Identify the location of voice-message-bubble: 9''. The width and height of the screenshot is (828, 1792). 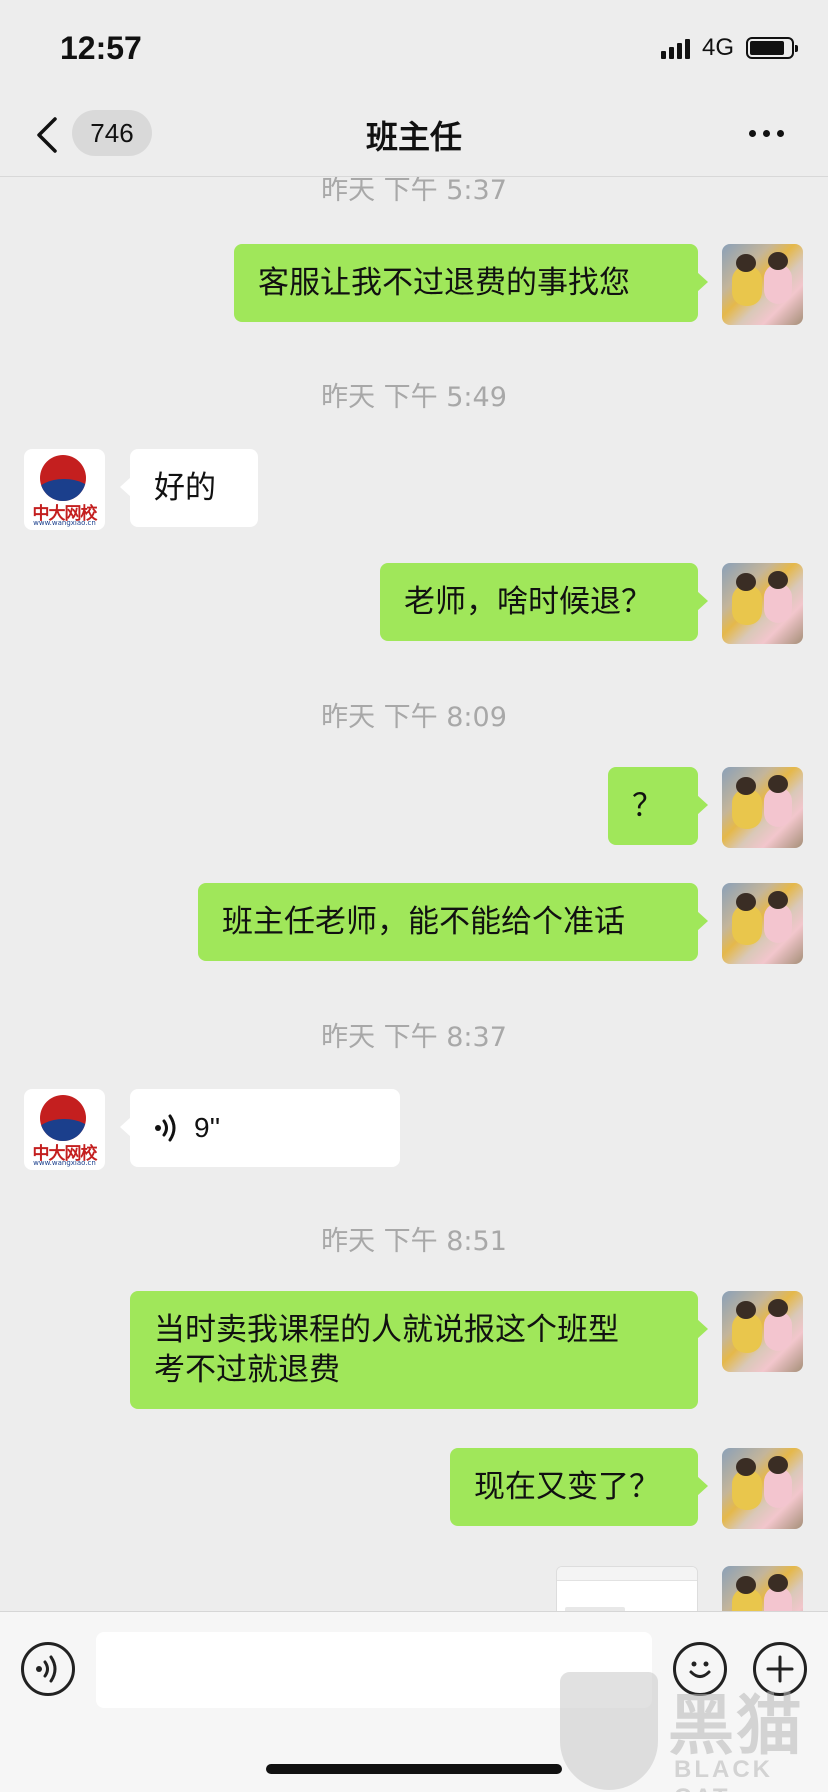
(260, 1128).